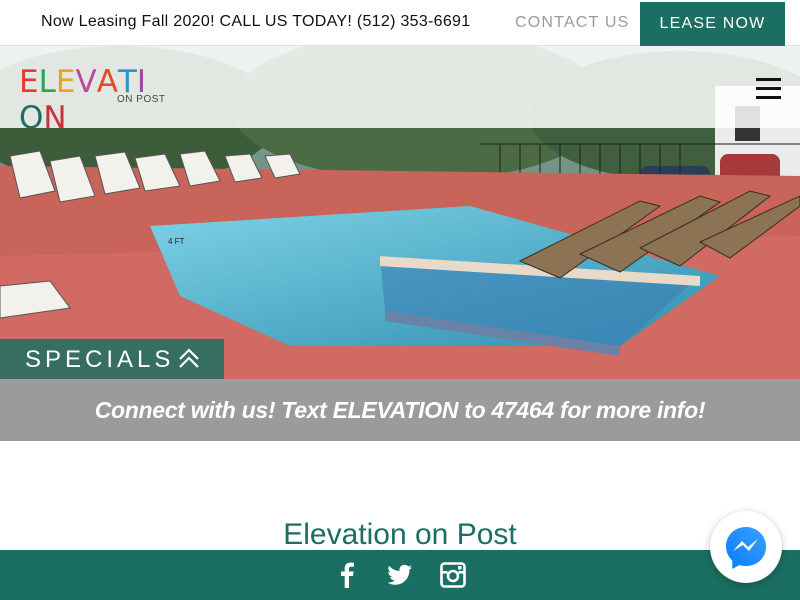 Image resolution: width=800 pixels, height=600 pixels. I want to click on messenger-chat-button, so click(746, 547).